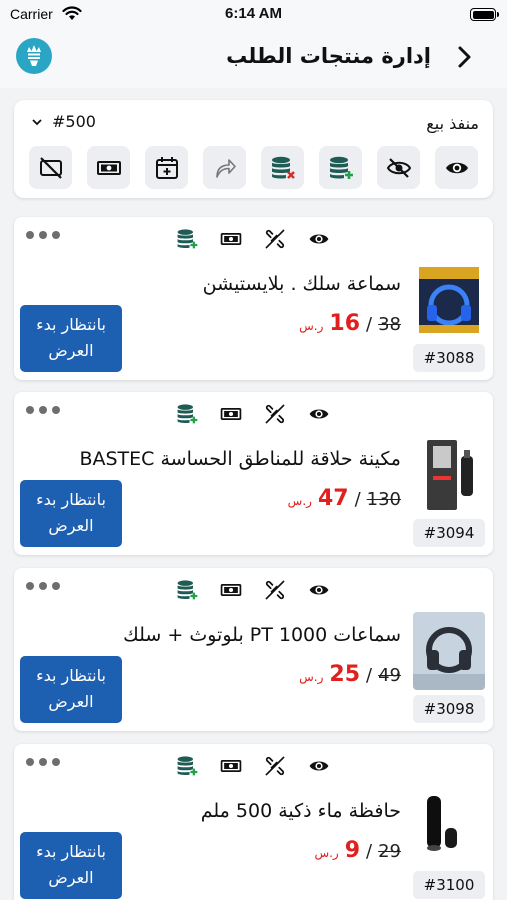  I want to click on product-id-badge: #3098, so click(449, 709).